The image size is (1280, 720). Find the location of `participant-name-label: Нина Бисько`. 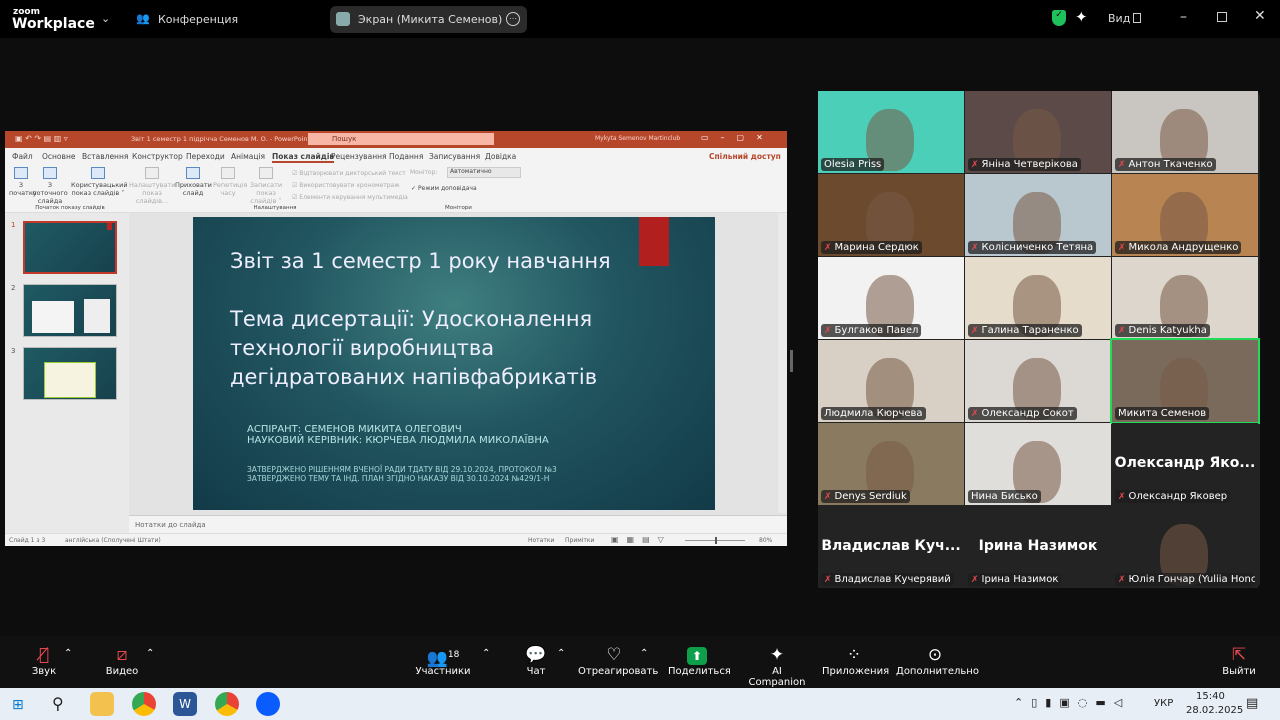

participant-name-label: Нина Бисько is located at coordinates (1004, 496).